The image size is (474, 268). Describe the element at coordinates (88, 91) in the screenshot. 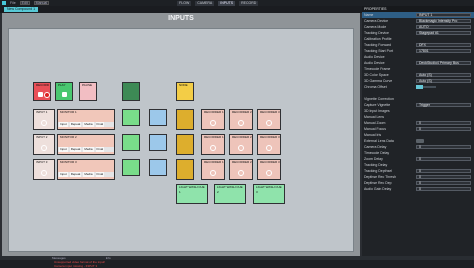

I see `node-pause: PAUSE` at that location.